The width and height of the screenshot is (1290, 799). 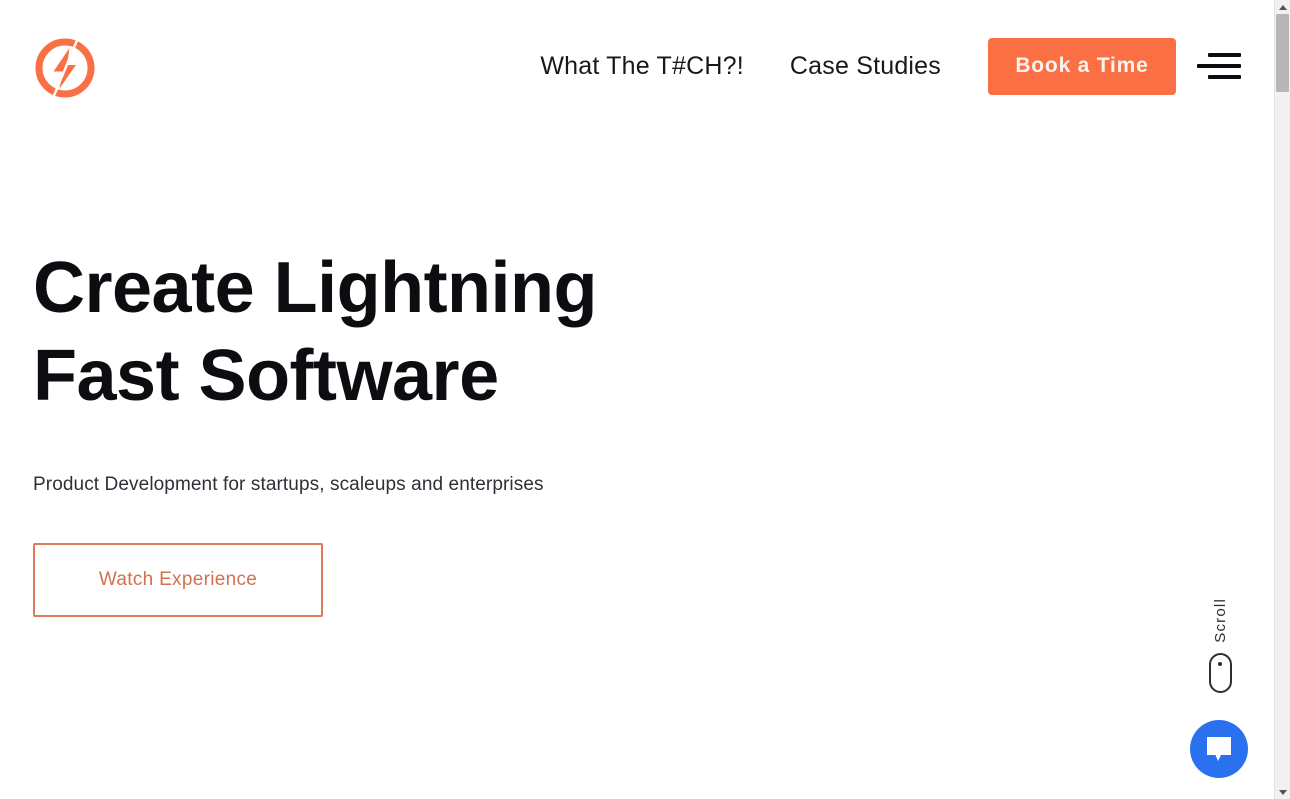 I want to click on page-title-line-1: Create Lightning, so click(x=315, y=288).